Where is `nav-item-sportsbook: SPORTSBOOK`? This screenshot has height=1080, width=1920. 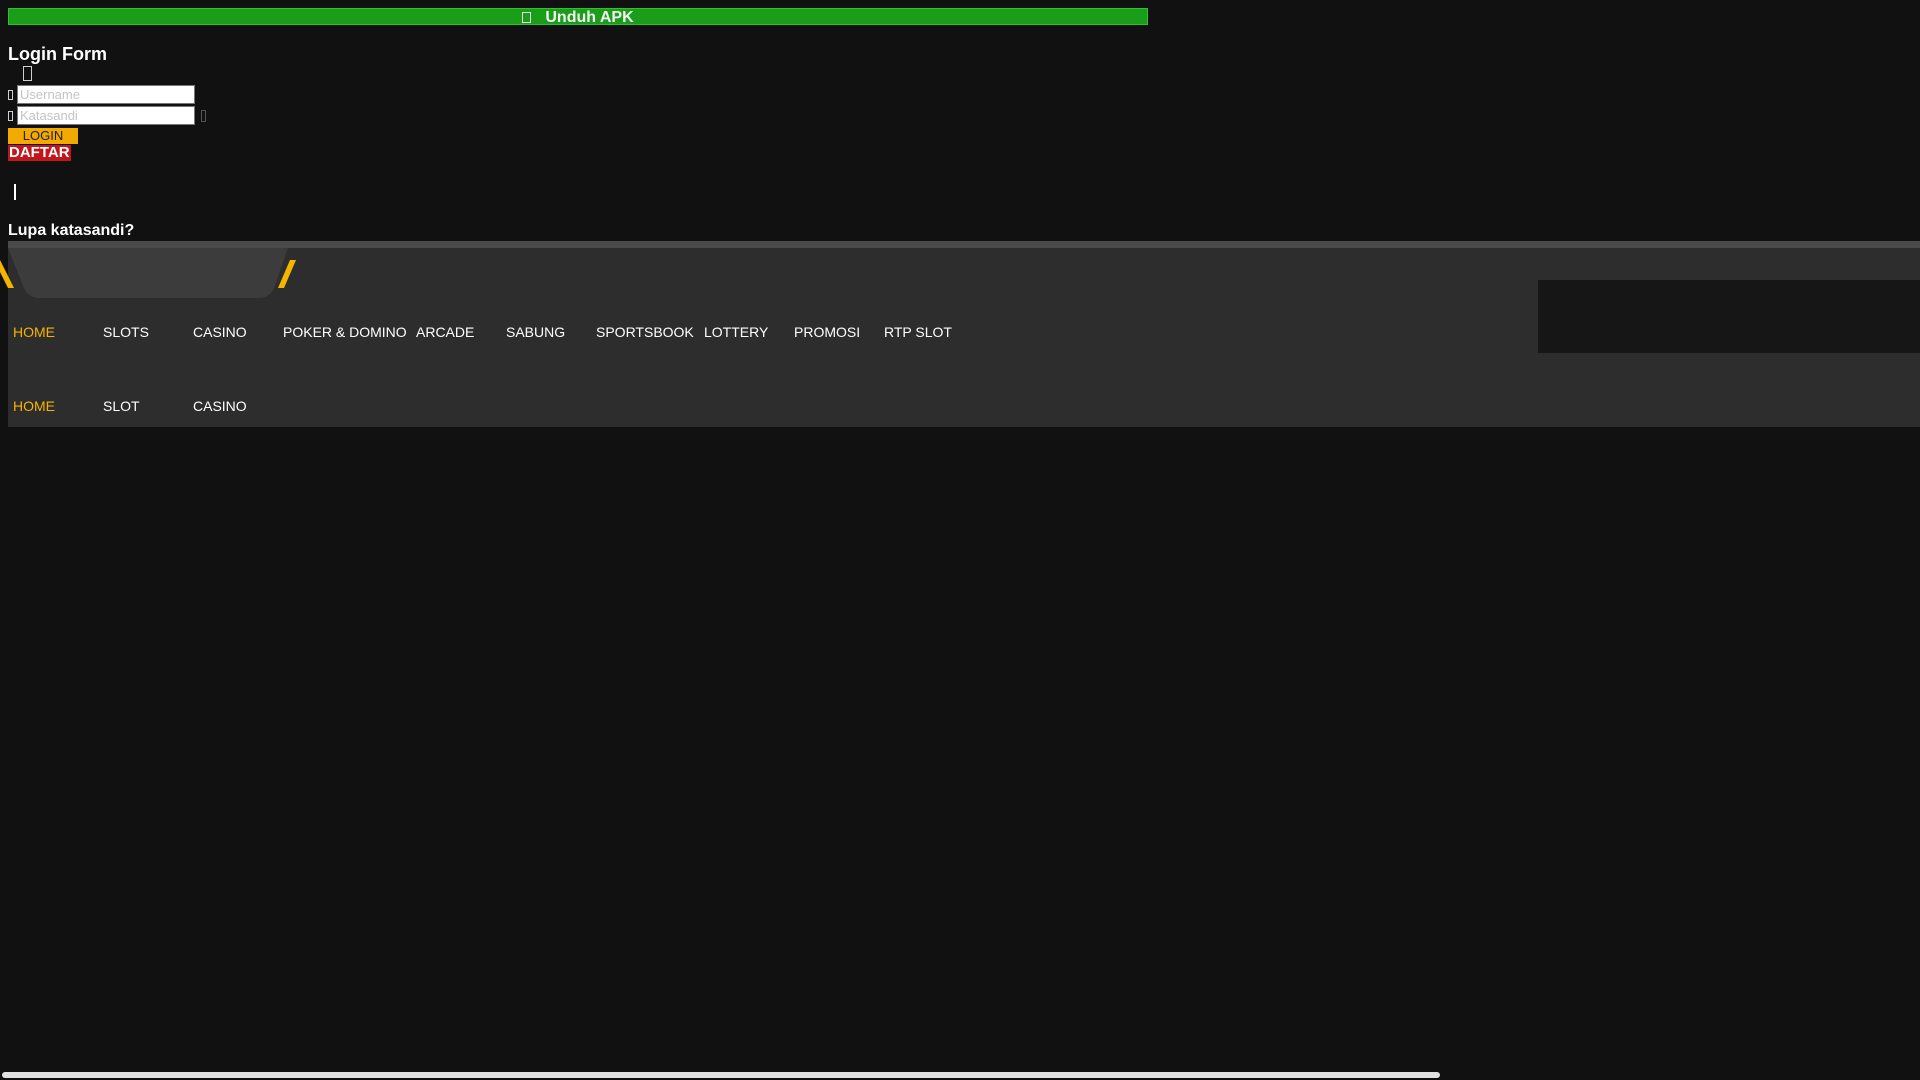 nav-item-sportsbook: SPORTSBOOK is located at coordinates (645, 332).